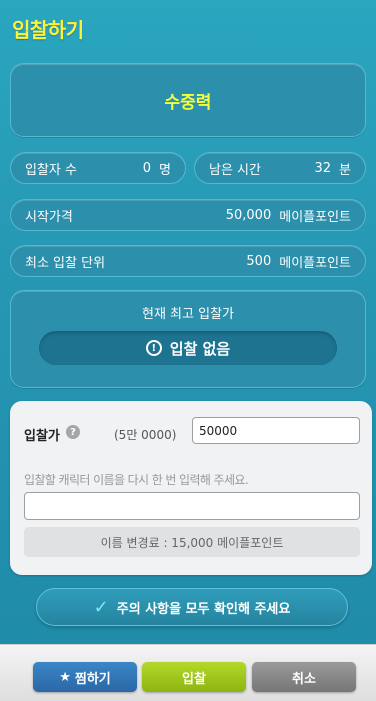 Image resolution: width=376 pixels, height=701 pixels. Describe the element at coordinates (188, 314) in the screenshot. I see `highest-bid-title: 현재 최고 입찰가` at that location.